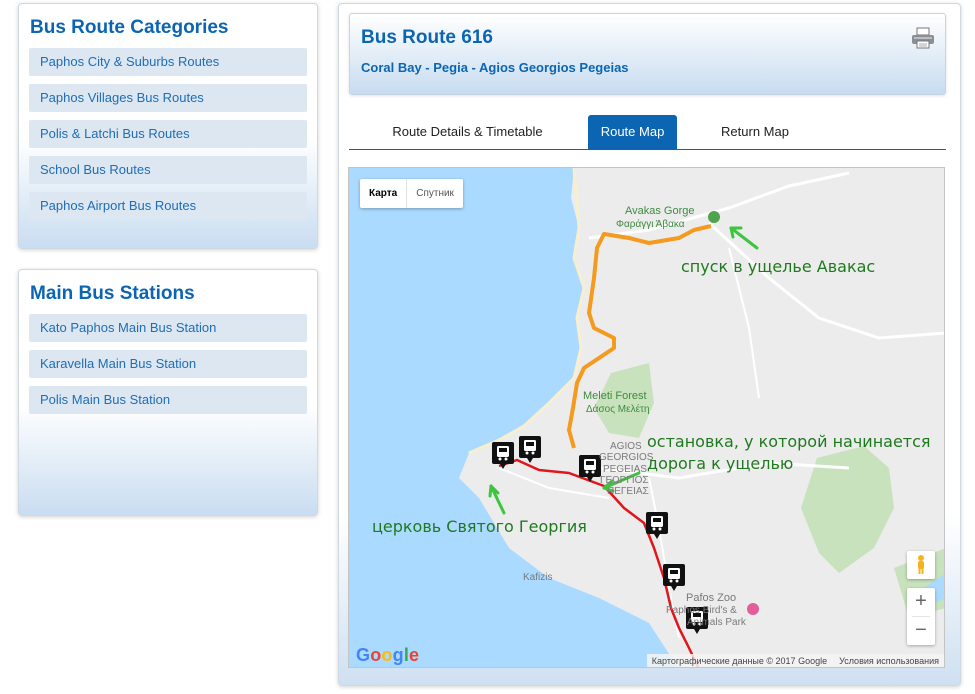  I want to click on map-type-control: Карта Спутник, so click(411, 193).